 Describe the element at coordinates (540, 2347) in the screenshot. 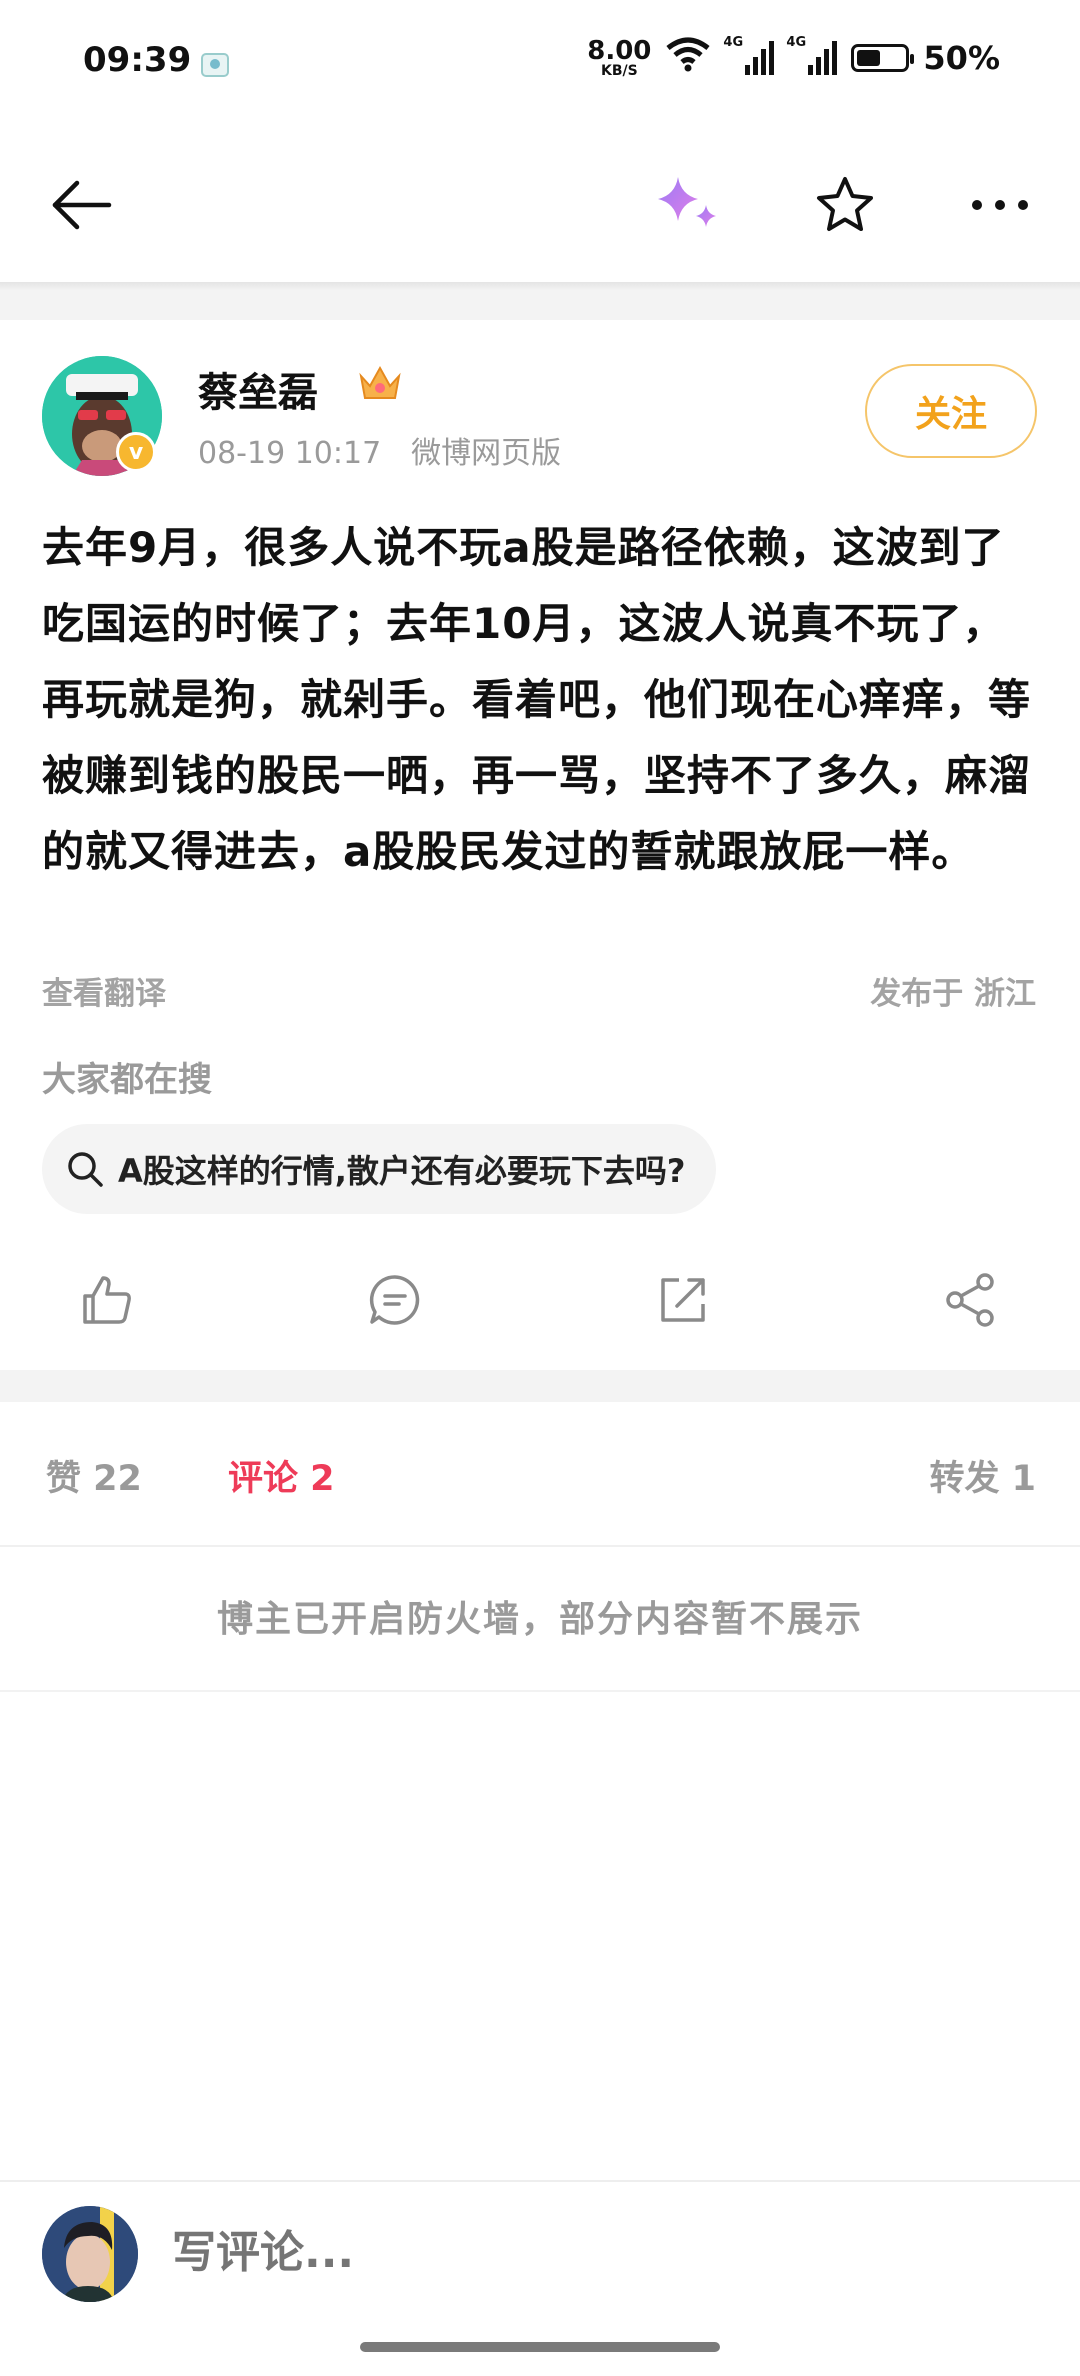

I see `home-indicator` at that location.